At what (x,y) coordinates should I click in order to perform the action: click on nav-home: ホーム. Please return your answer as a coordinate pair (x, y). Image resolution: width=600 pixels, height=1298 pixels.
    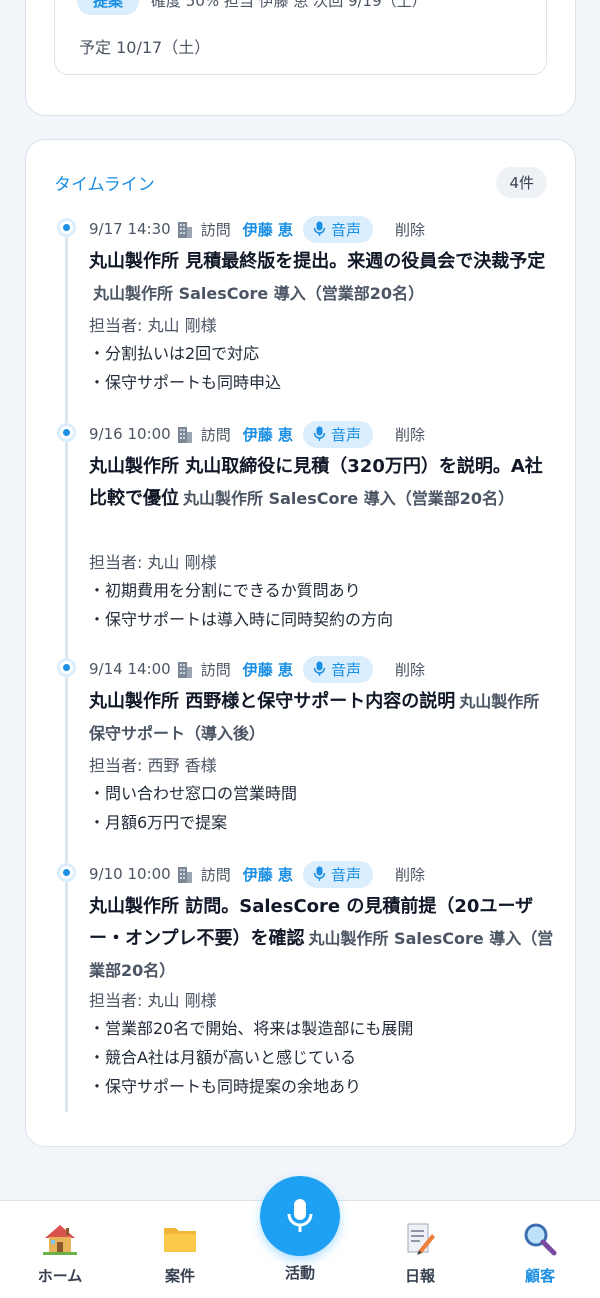
    Looking at the image, I should click on (60, 1252).